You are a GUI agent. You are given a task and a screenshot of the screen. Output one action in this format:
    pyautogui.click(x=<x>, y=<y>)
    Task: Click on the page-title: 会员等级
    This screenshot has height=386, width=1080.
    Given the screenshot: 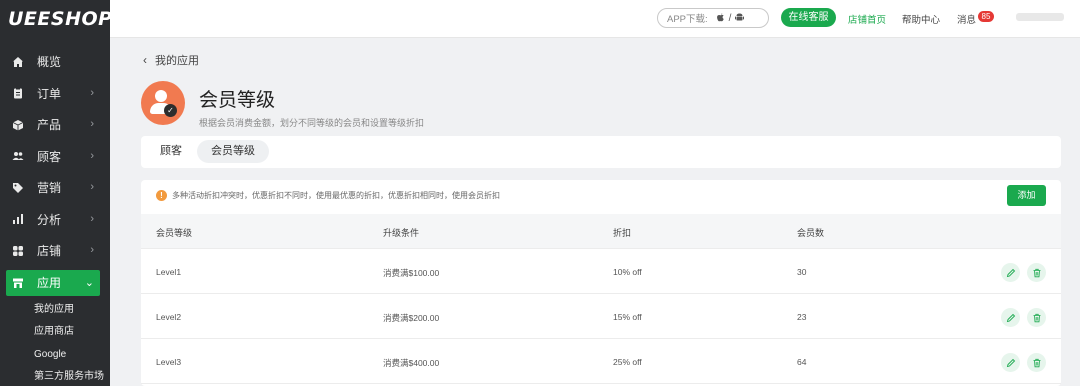 What is the action you would take?
    pyautogui.click(x=237, y=100)
    